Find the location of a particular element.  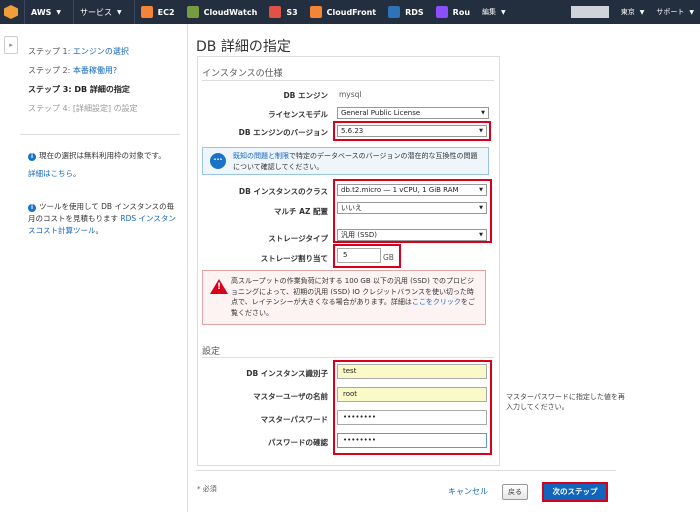

sidebar-toggle: ▸ is located at coordinates (11, 45).